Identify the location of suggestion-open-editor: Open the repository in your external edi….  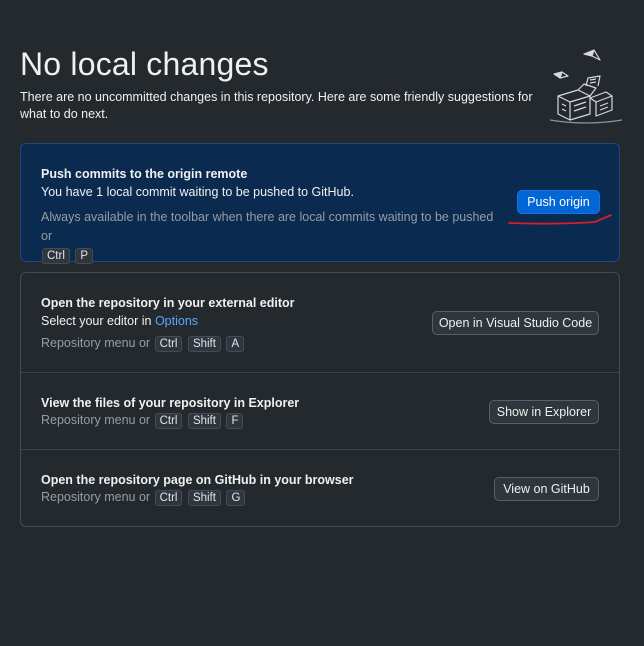
(320, 323).